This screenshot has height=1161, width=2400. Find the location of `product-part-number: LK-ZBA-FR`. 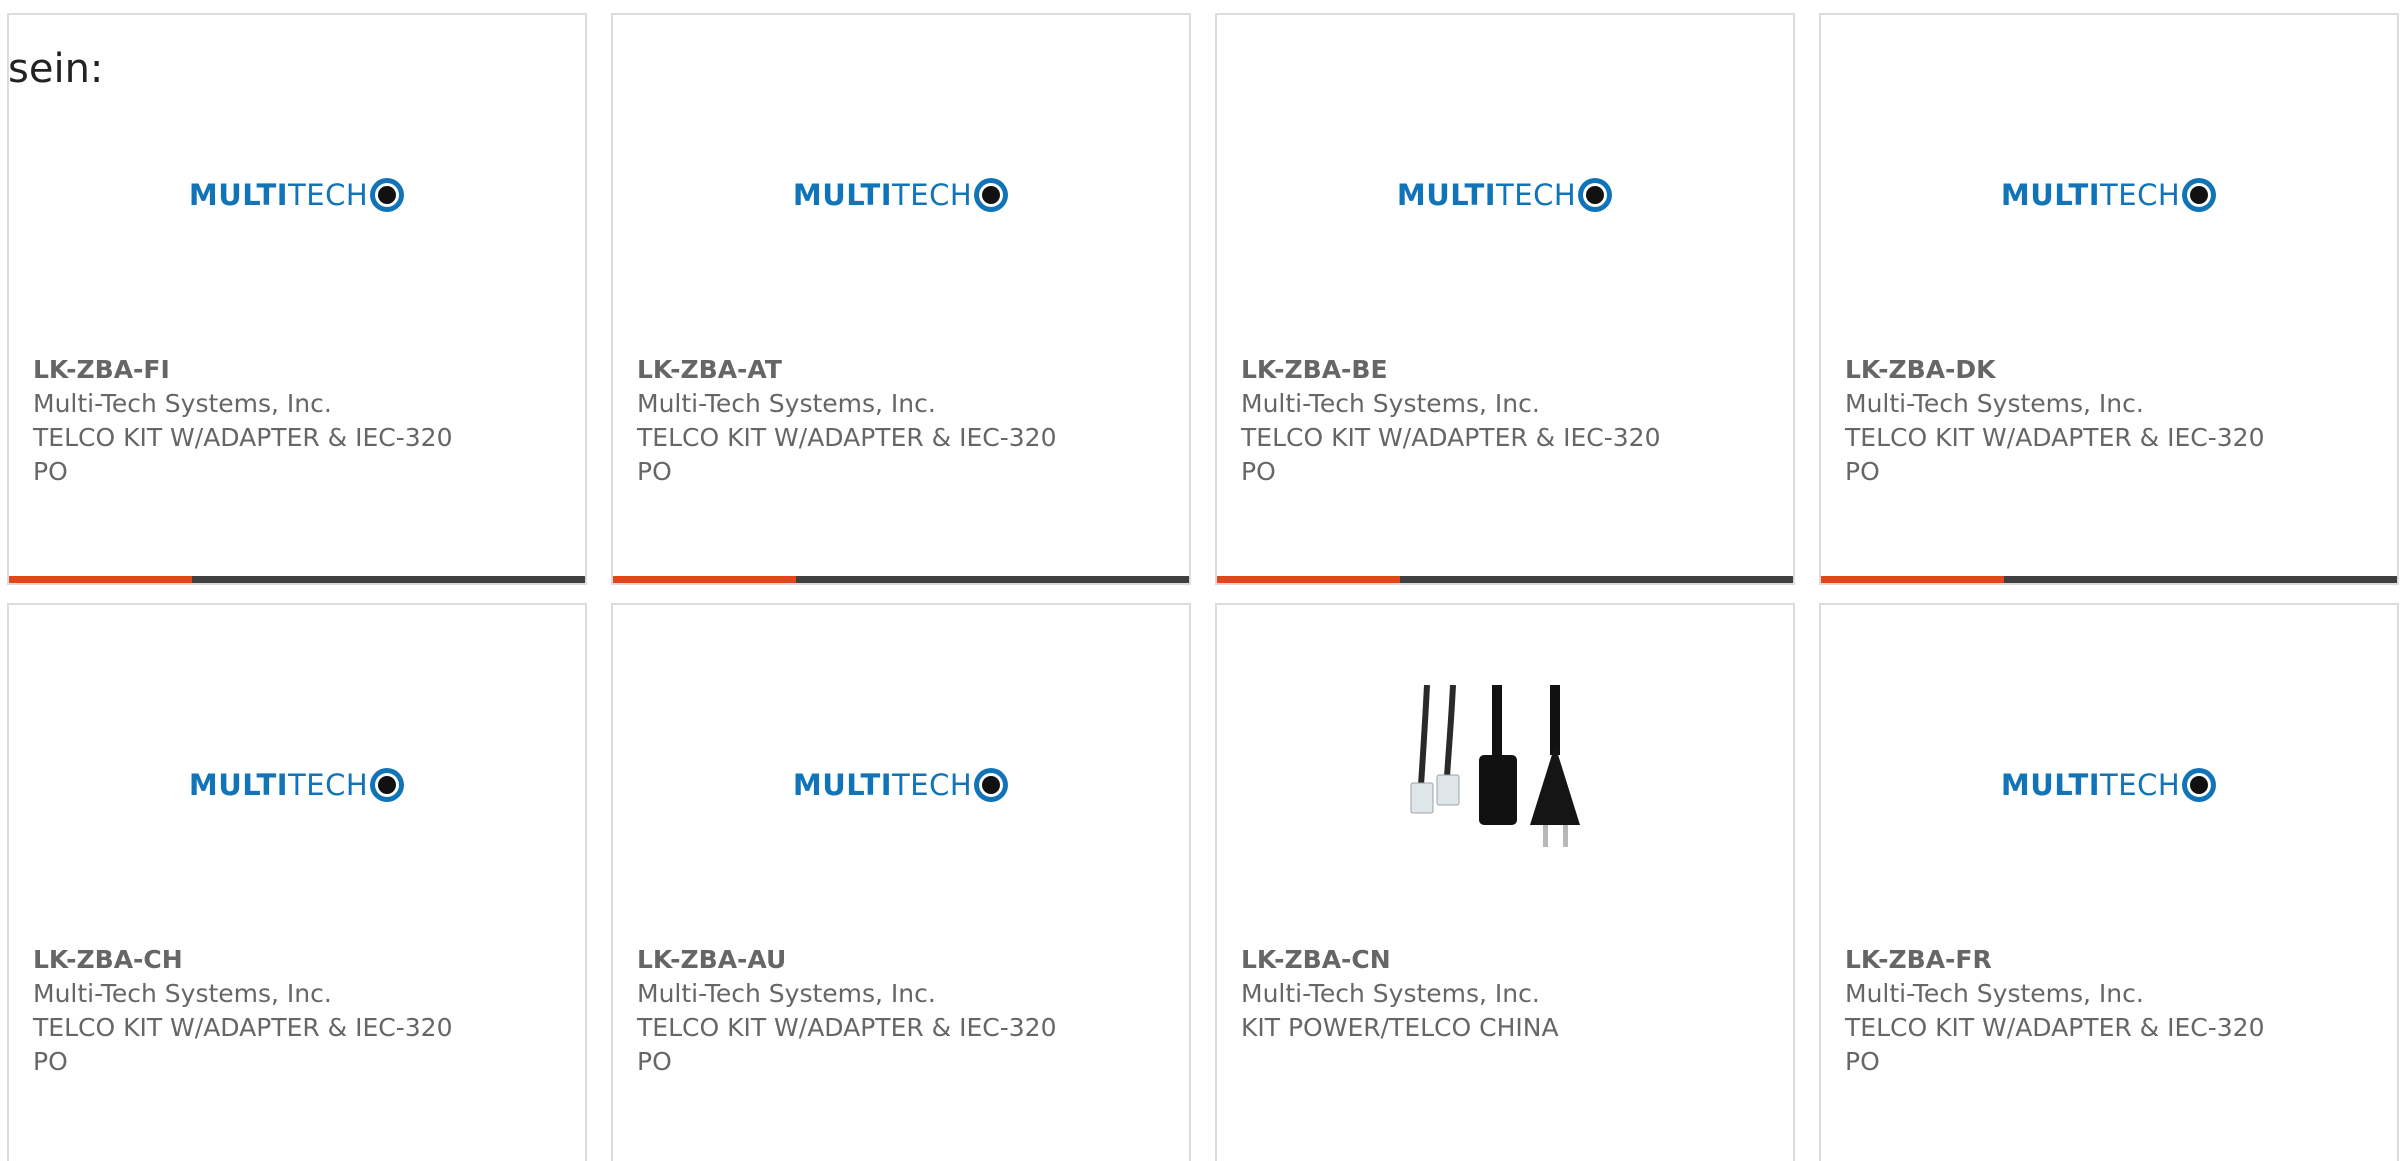

product-part-number: LK-ZBA-FR is located at coordinates (2055, 960).